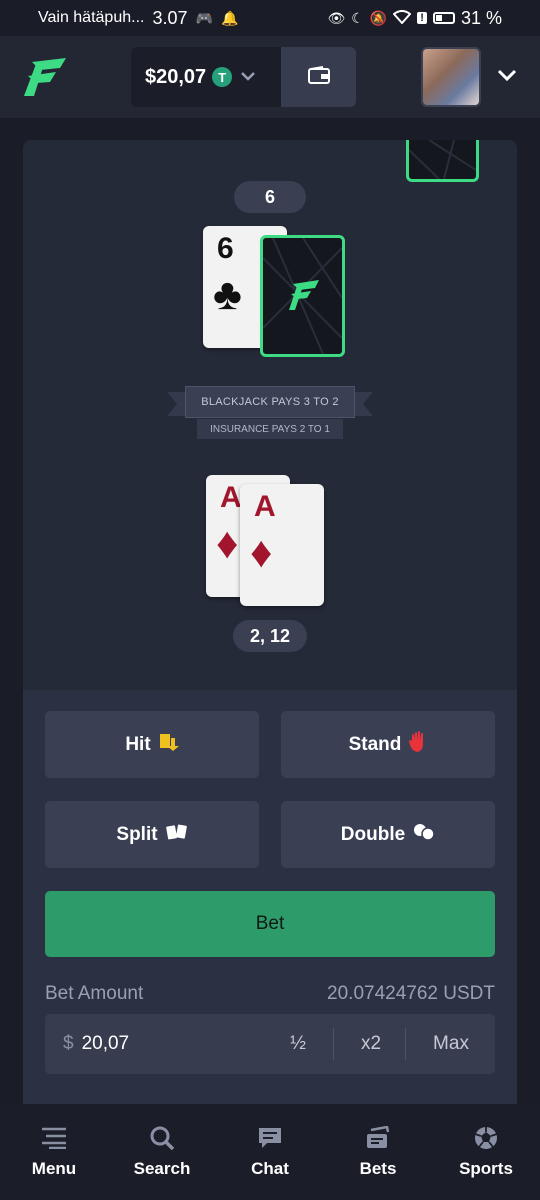 This screenshot has height=1200, width=540. What do you see at coordinates (378, 1168) in the screenshot?
I see `nav-label: Bets` at bounding box center [378, 1168].